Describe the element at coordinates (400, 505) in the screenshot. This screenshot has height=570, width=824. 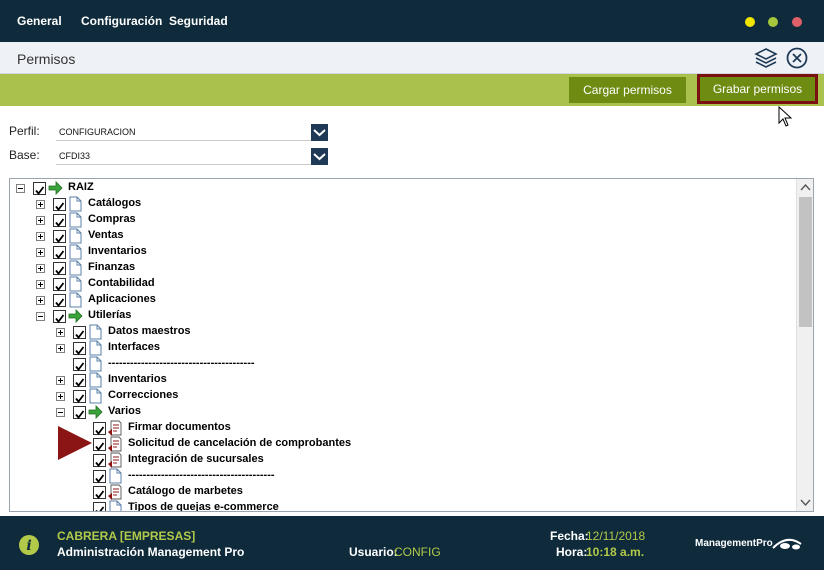
I see `tree-node: Tipos de quejas e-commerce` at that location.